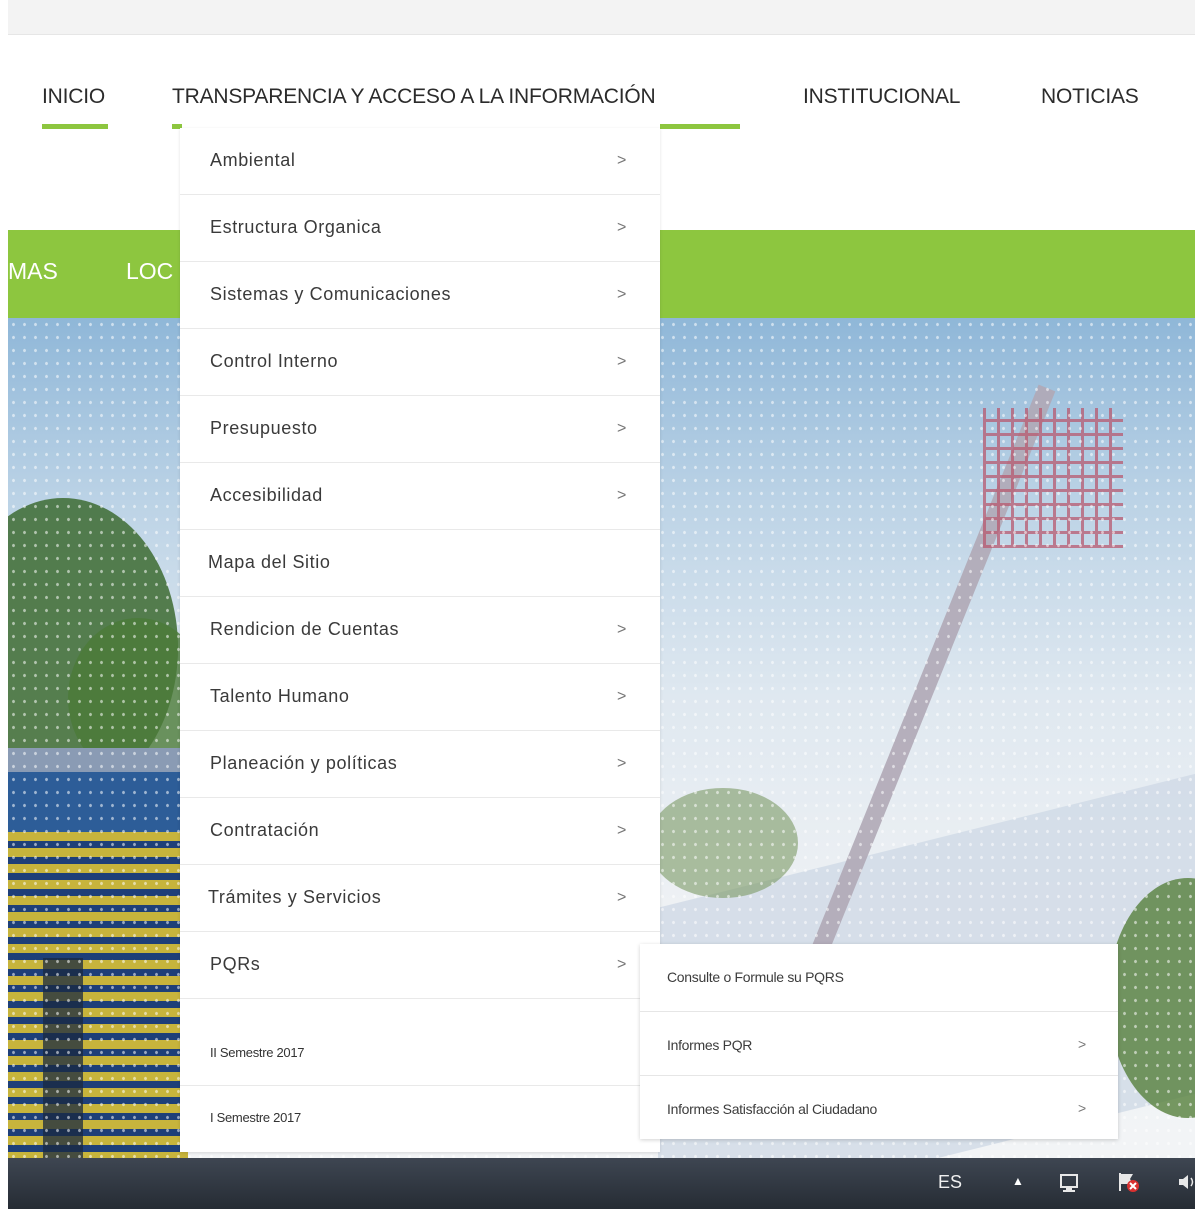  I want to click on network-icon, so click(1069, 1182).